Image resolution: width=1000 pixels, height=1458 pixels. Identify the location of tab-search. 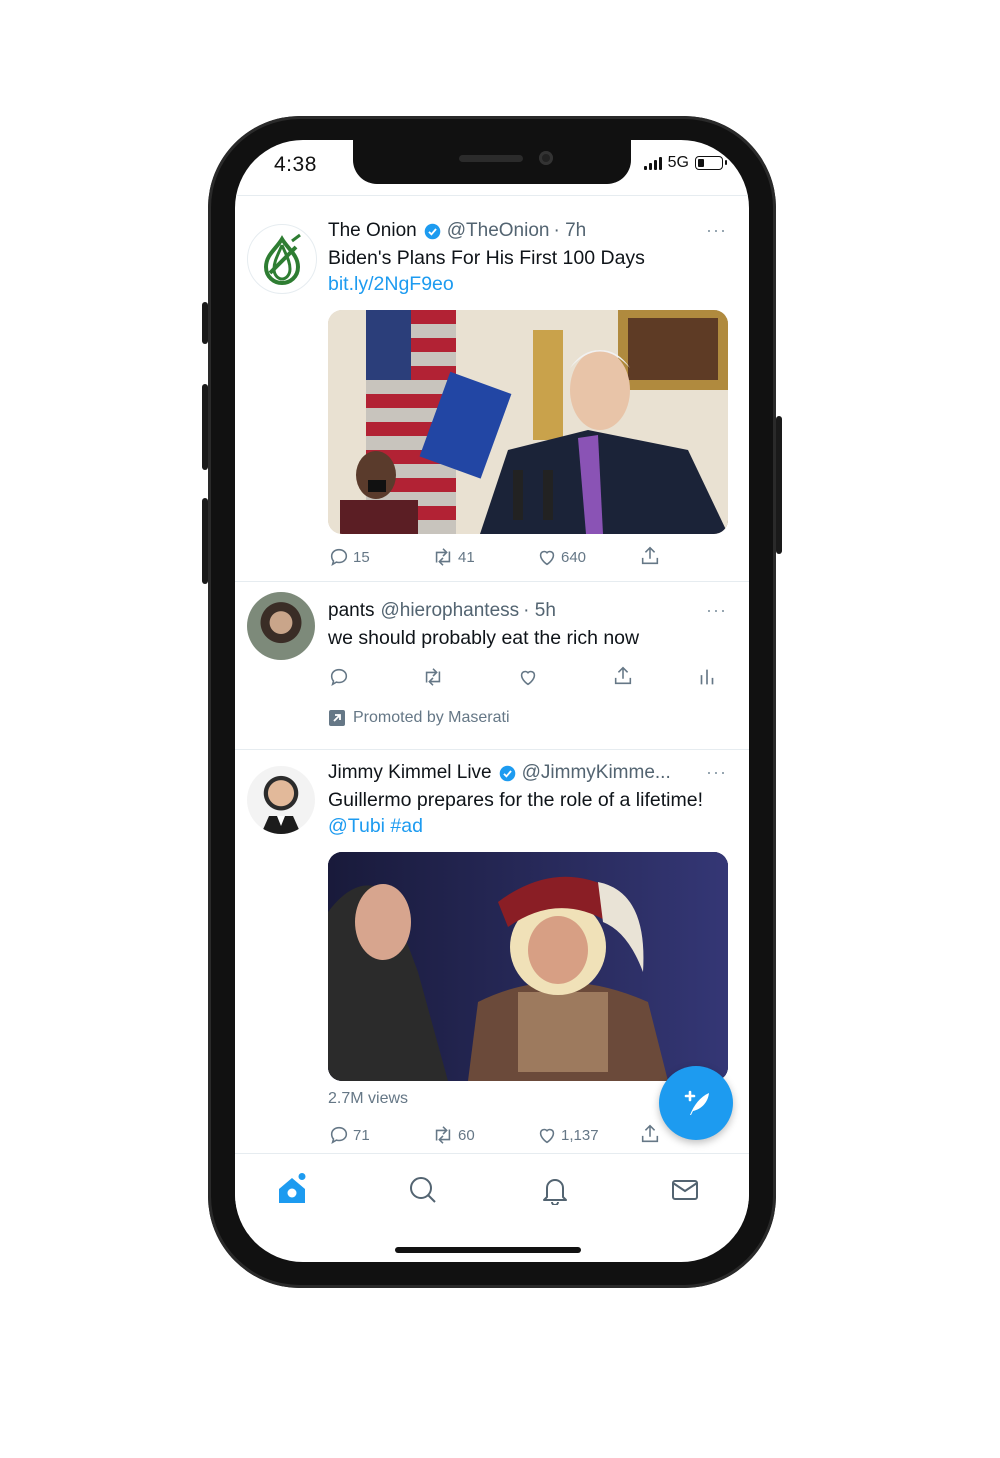
(423, 1190).